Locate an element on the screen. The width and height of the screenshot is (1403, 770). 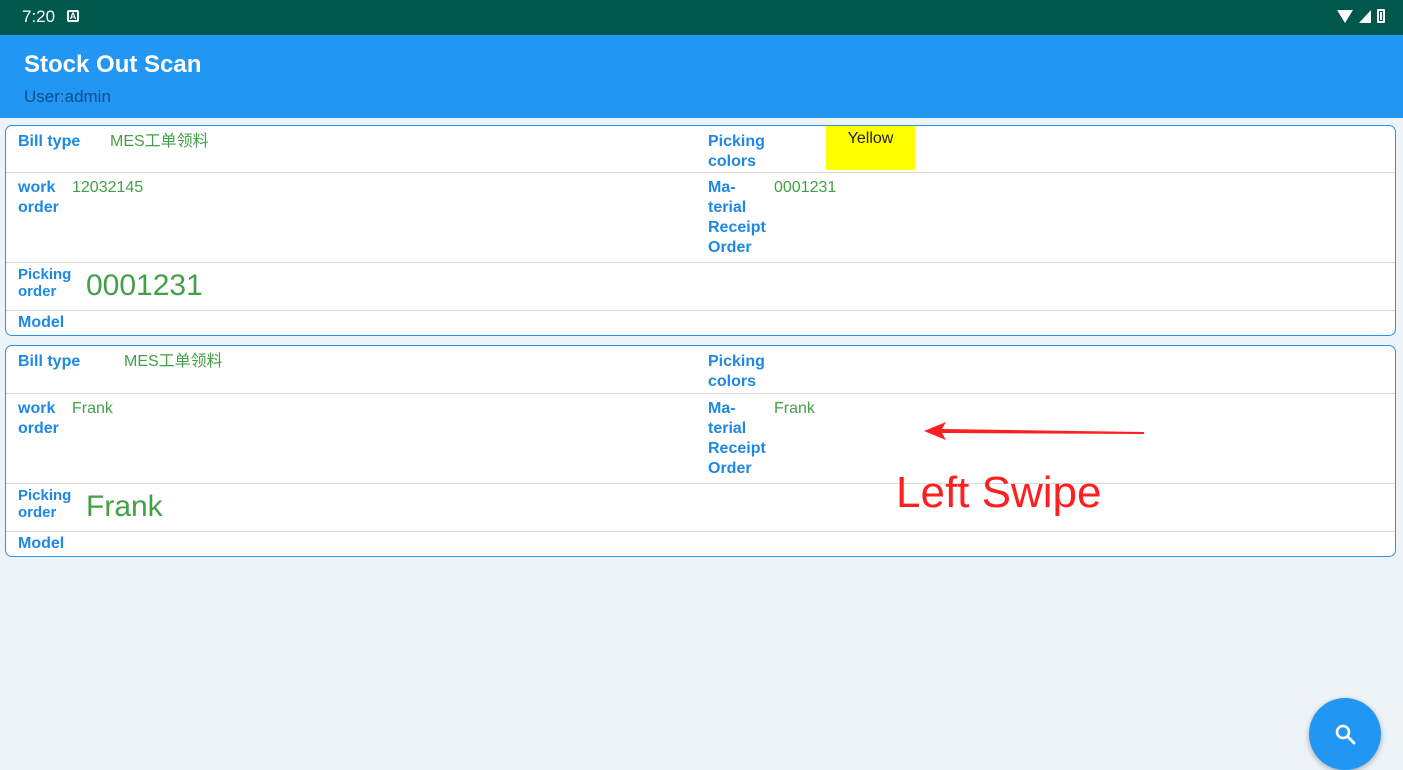
card-row-bill-type: Bill type MES工单领料 Picking colors is located at coordinates (700, 370).